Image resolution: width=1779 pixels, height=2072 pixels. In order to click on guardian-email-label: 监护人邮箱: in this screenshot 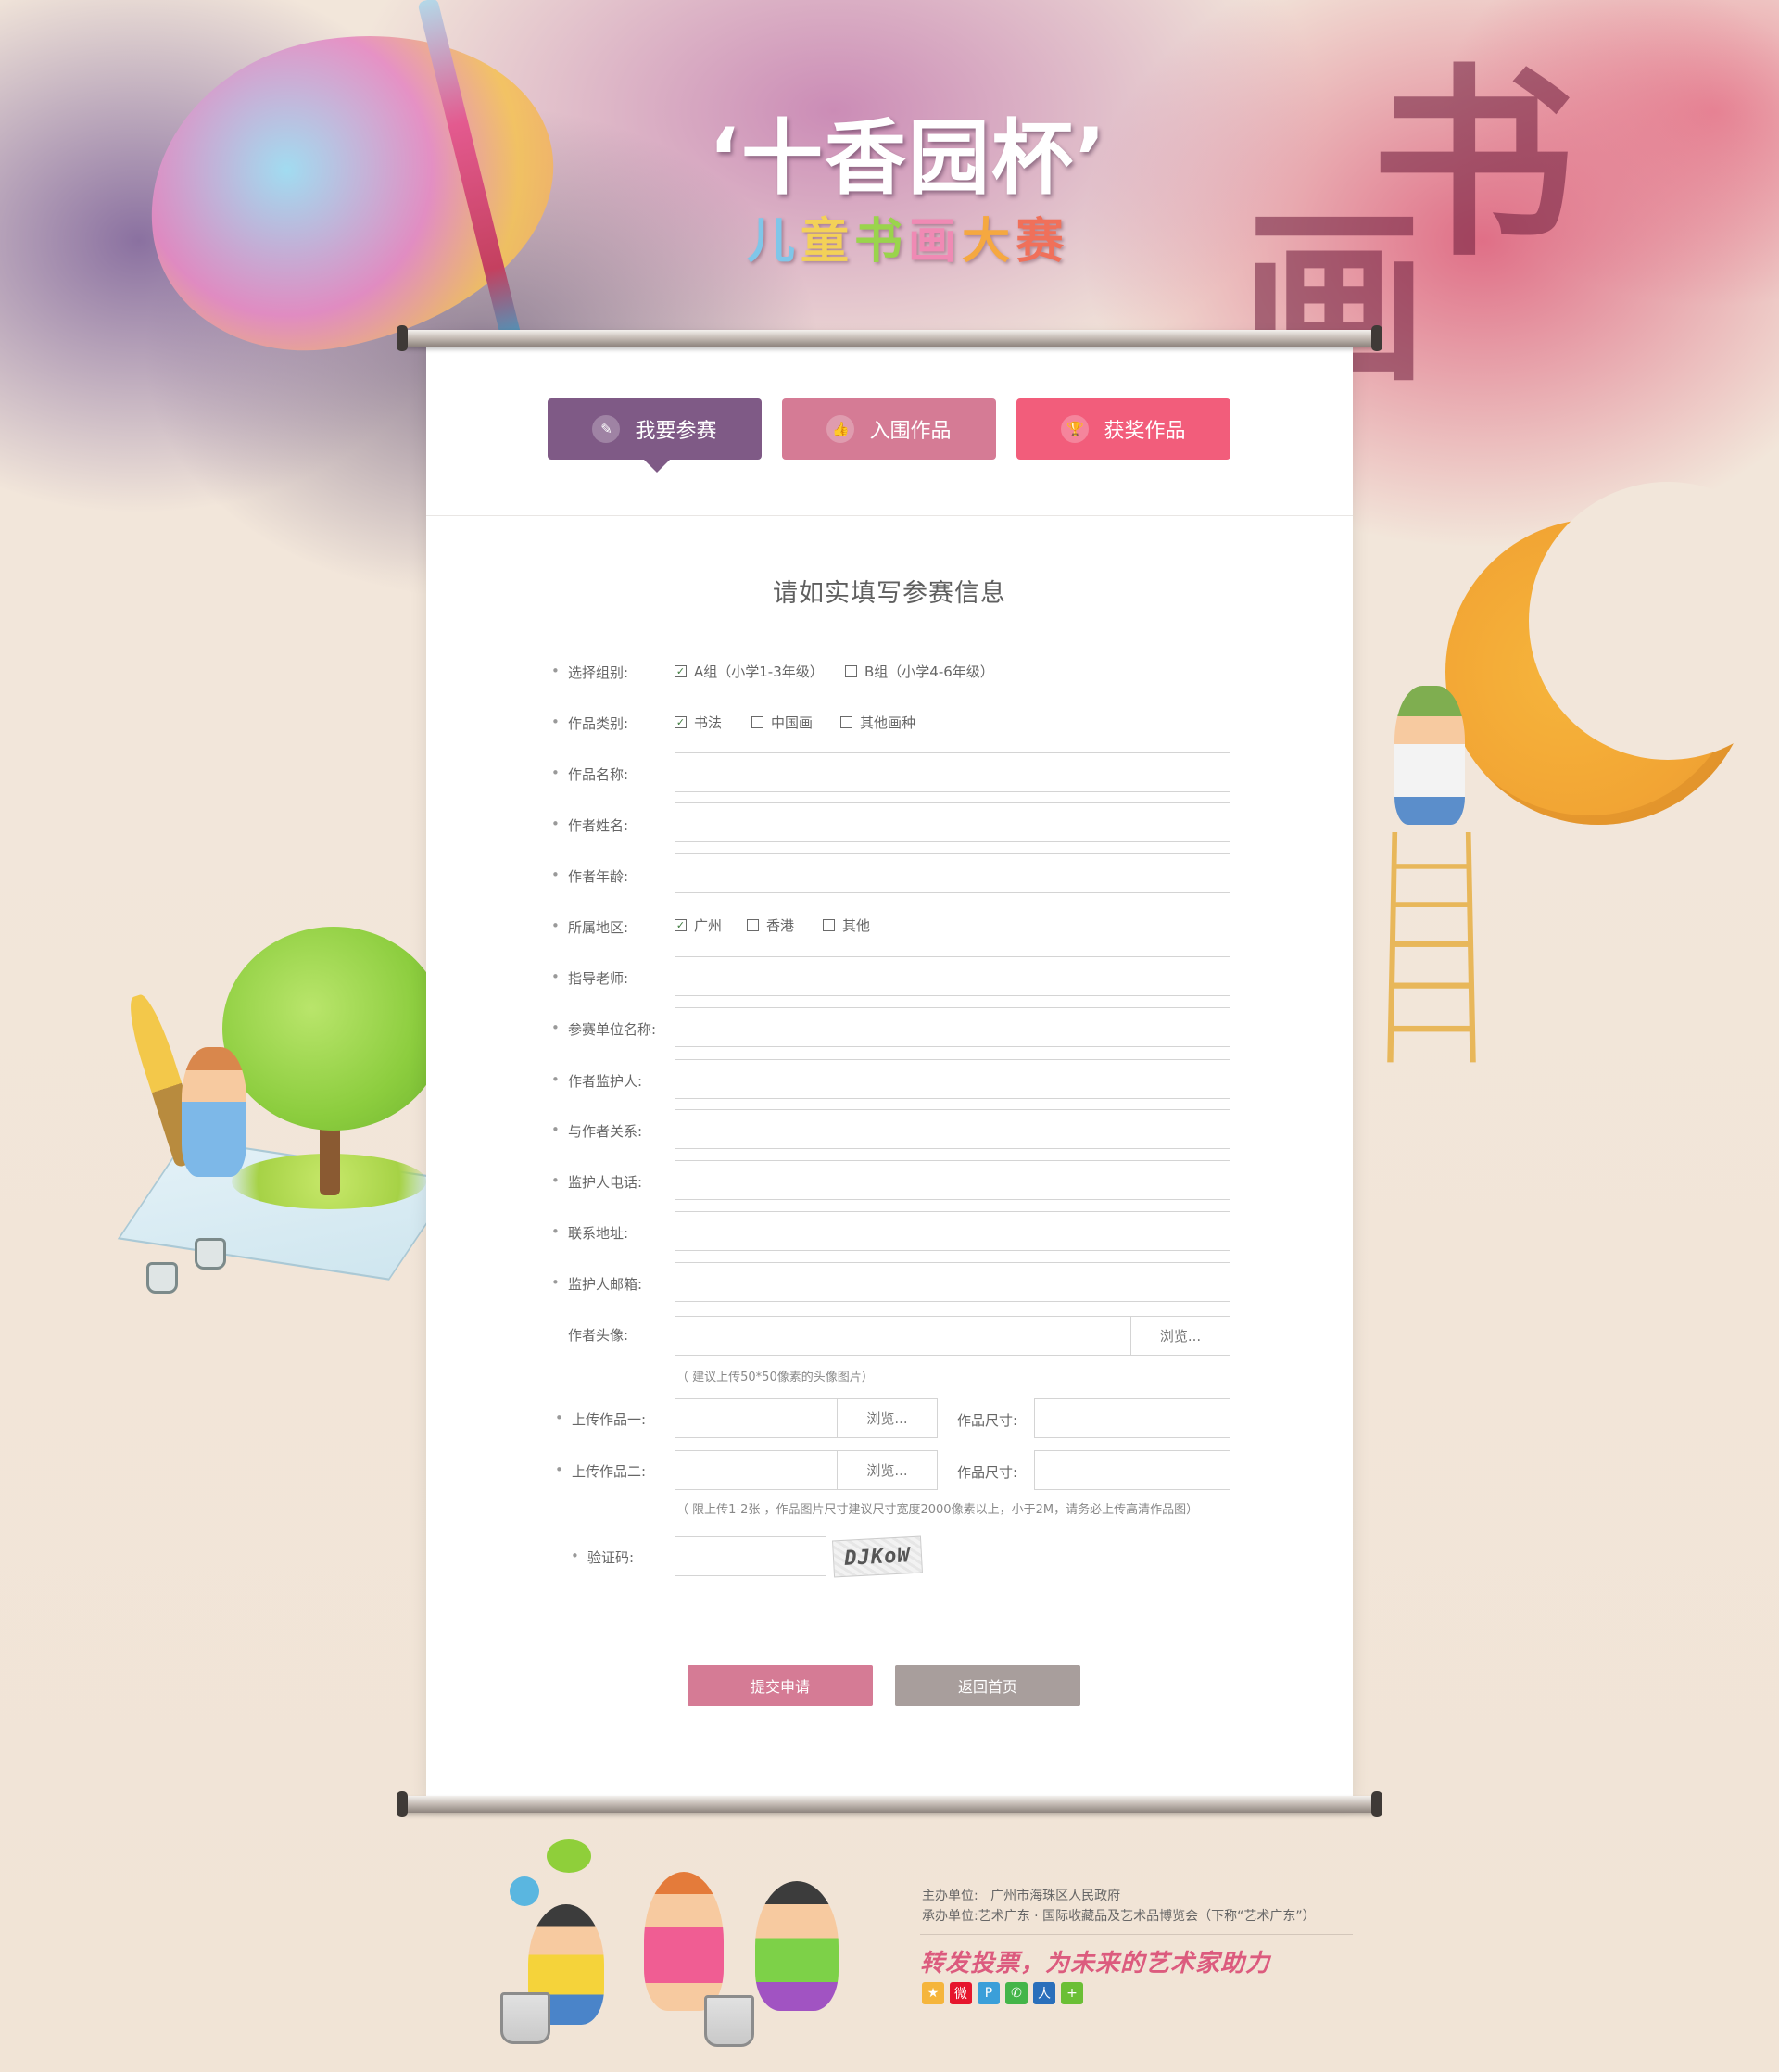, I will do `click(596, 1284)`.